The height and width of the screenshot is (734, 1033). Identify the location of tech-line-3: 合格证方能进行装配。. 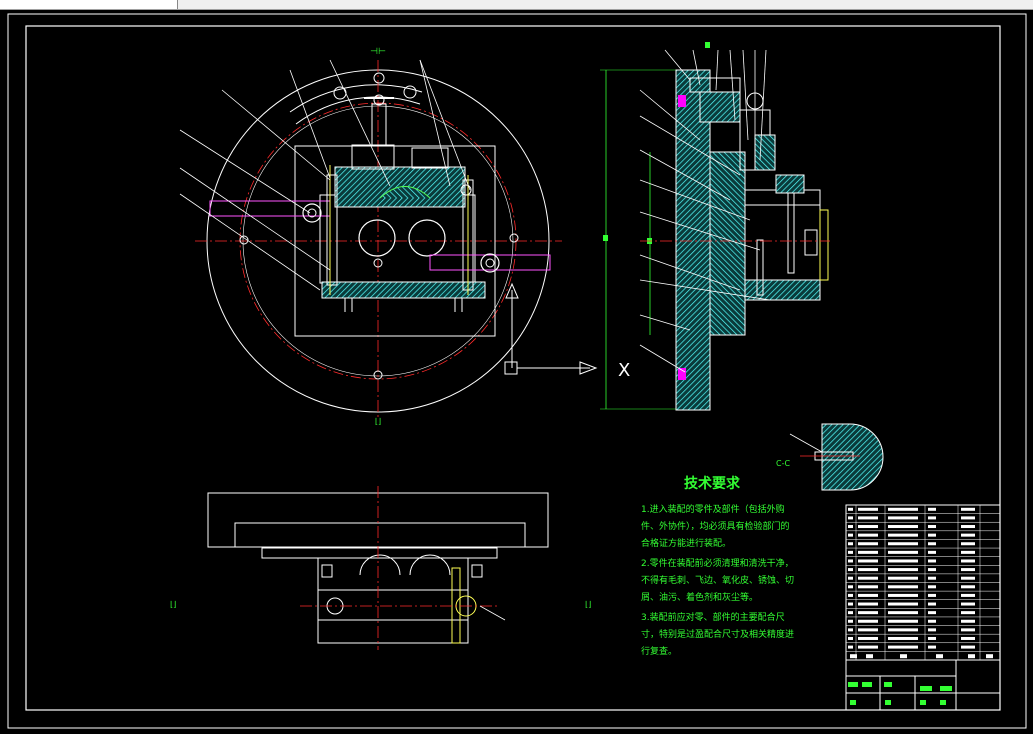
(686, 543).